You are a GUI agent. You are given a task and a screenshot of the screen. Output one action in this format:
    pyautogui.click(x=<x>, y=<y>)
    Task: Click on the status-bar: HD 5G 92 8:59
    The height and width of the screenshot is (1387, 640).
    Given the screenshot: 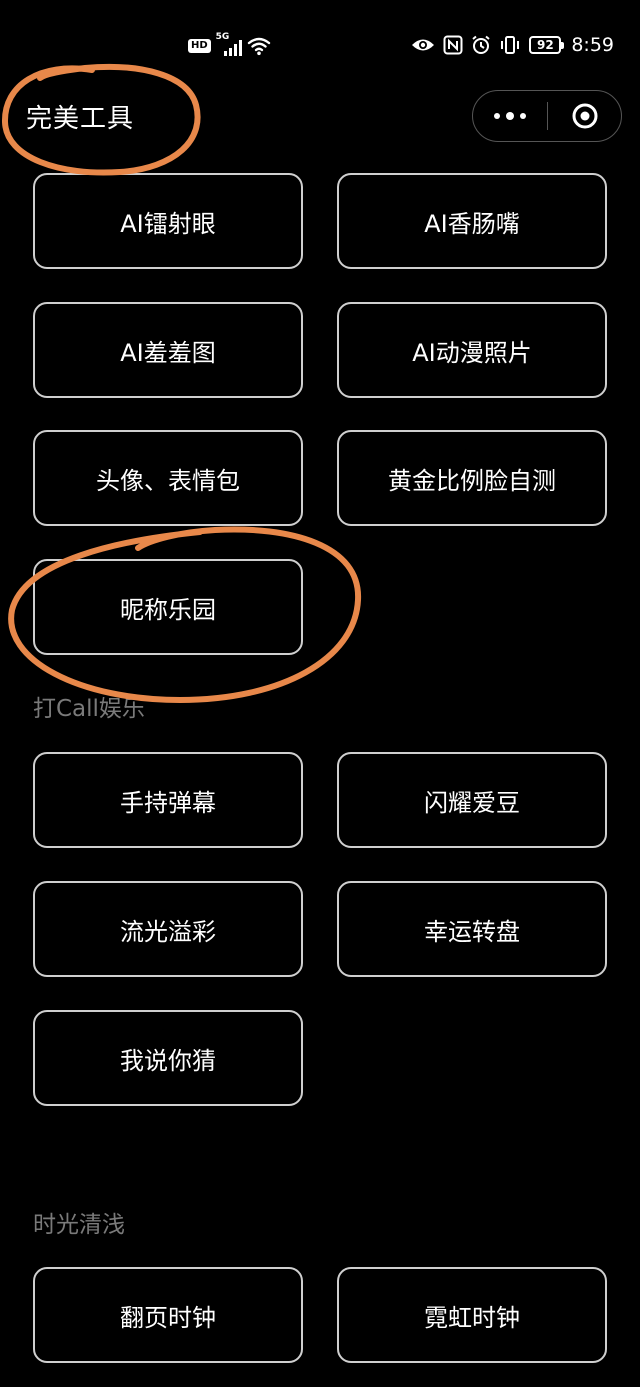 What is the action you would take?
    pyautogui.click(x=320, y=45)
    